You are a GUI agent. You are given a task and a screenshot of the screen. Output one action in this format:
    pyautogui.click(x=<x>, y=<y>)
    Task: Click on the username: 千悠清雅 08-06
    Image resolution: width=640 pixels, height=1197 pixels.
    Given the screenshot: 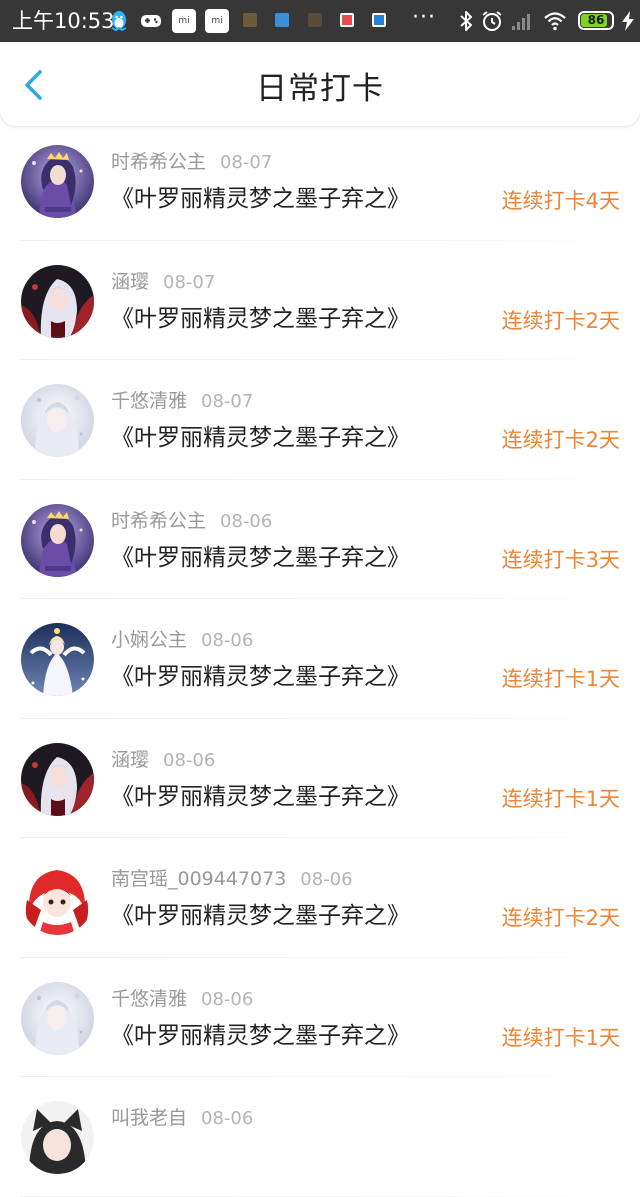 What is the action you would take?
    pyautogui.click(x=182, y=999)
    